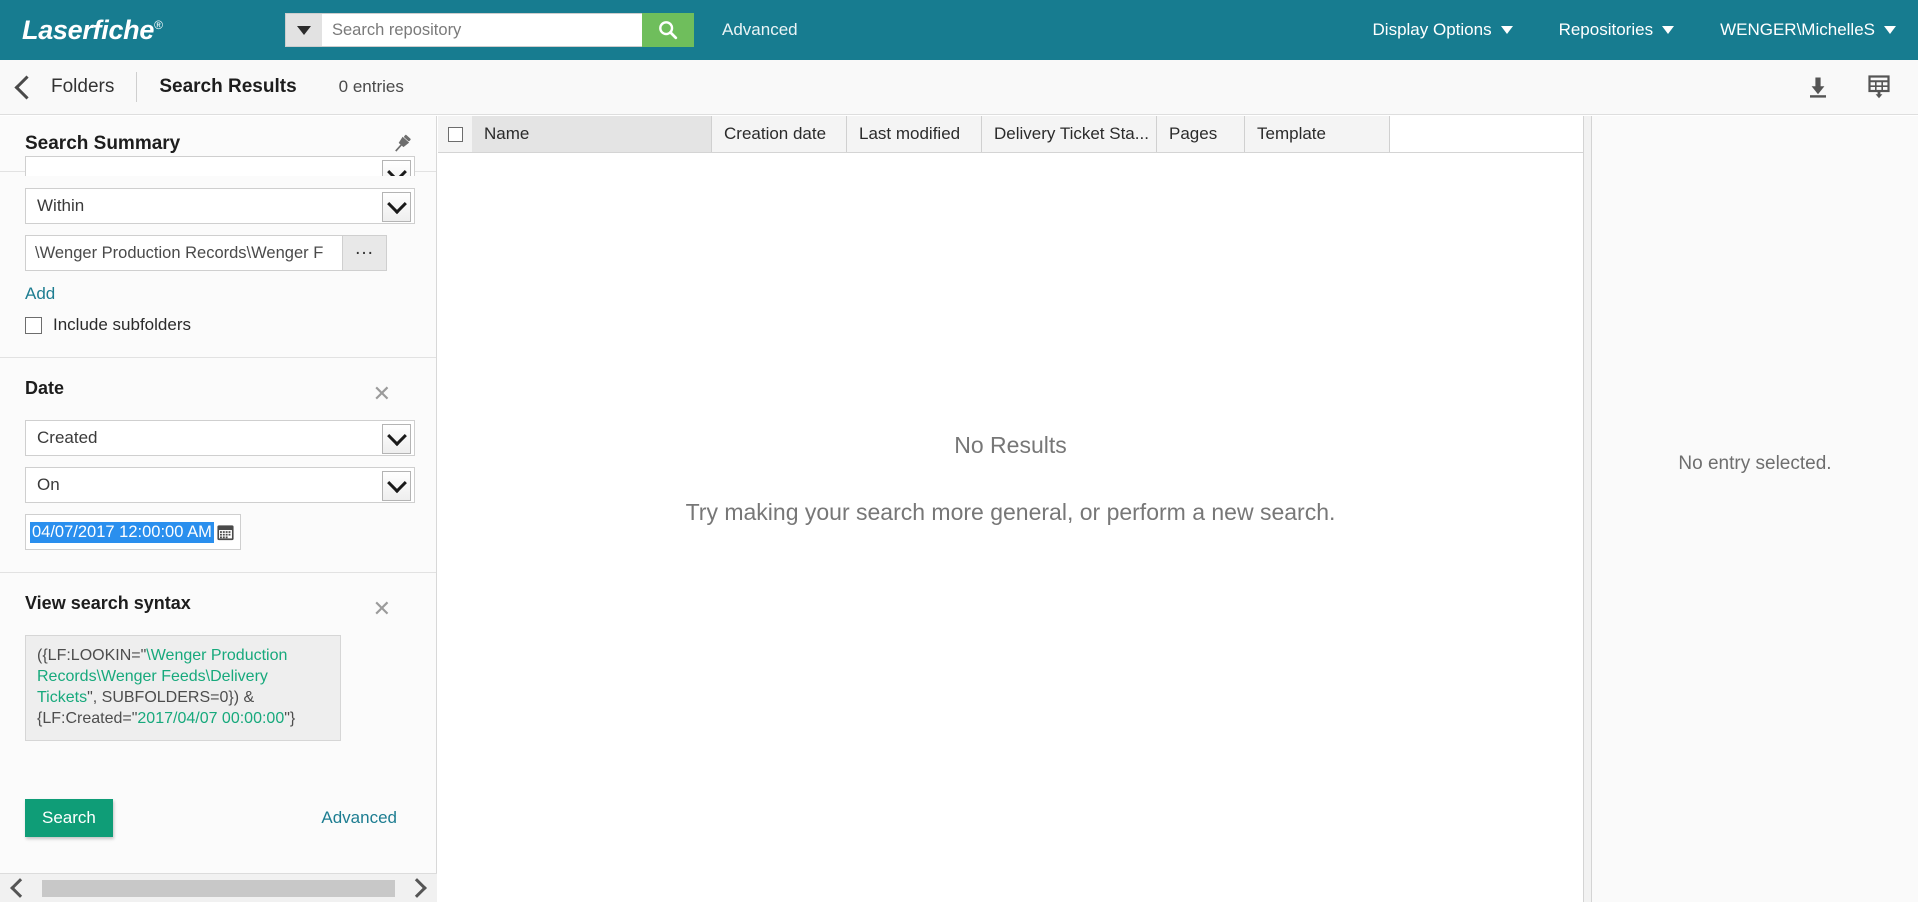 This screenshot has height=902, width=1918. I want to click on search-submit-button, so click(668, 30).